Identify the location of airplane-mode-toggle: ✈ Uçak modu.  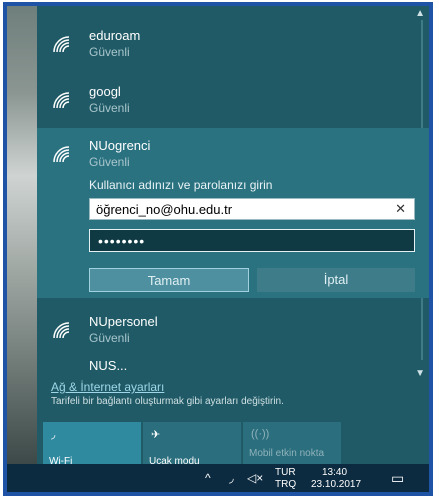
(192, 445).